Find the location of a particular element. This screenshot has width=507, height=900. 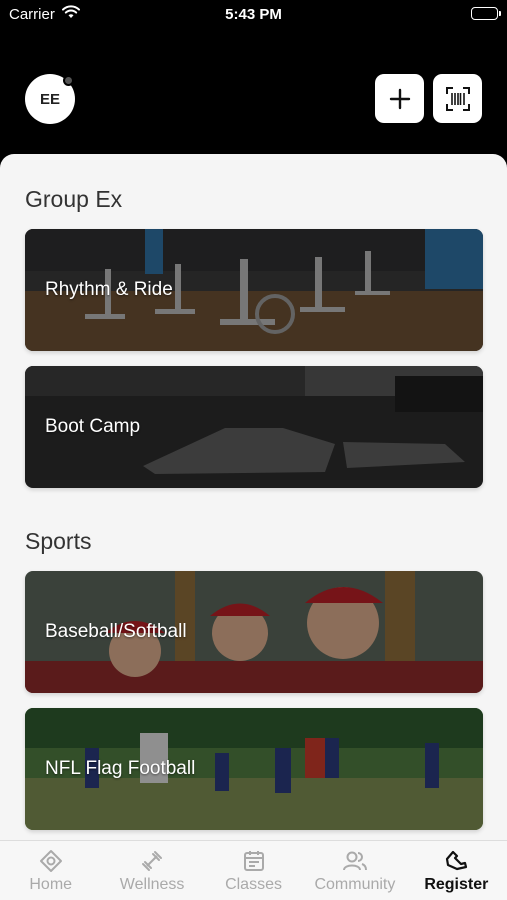

tab-classes: Classes is located at coordinates (253, 870).